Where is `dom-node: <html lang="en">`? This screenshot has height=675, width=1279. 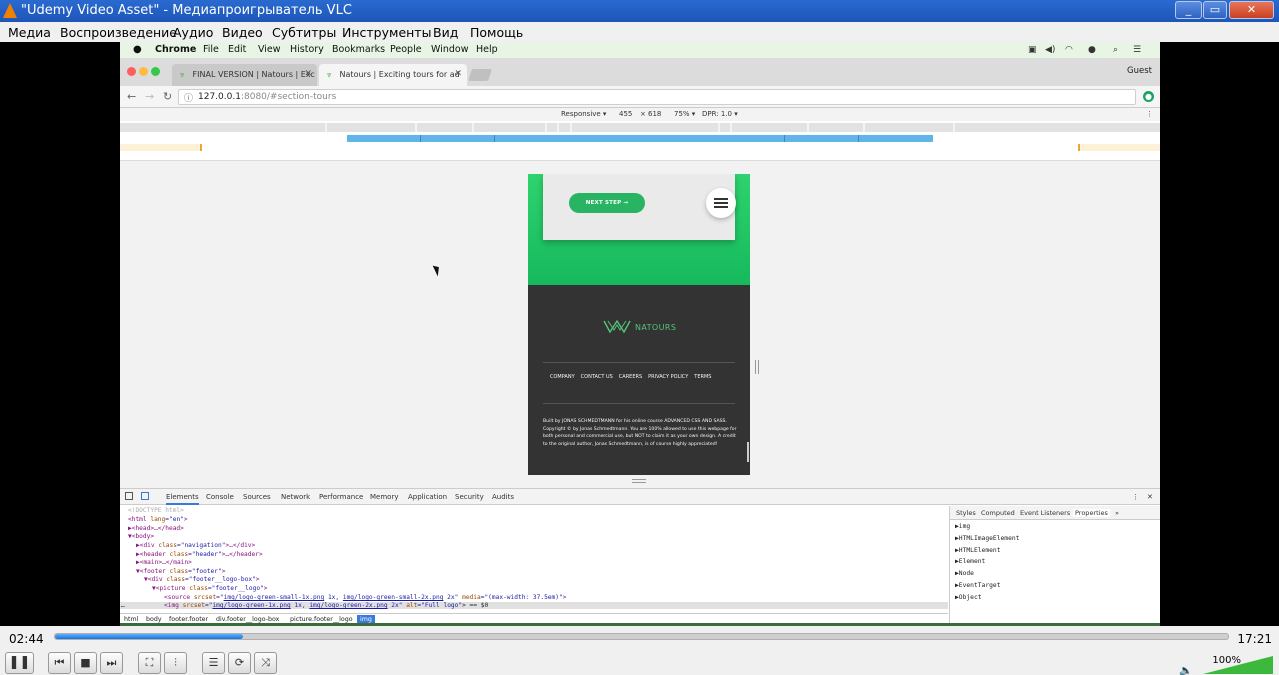 dom-node: <html lang="en"> is located at coordinates (158, 519).